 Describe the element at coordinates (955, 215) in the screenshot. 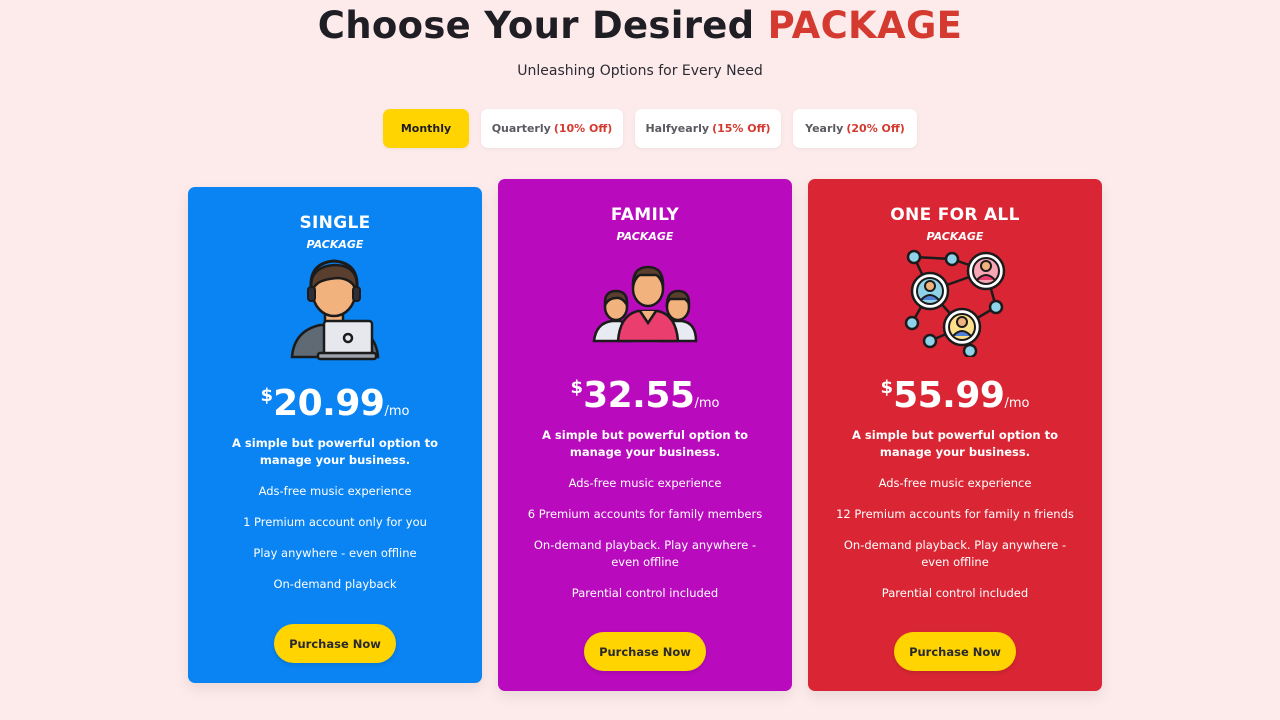

I see `plan-name: ONE FOR ALL` at that location.